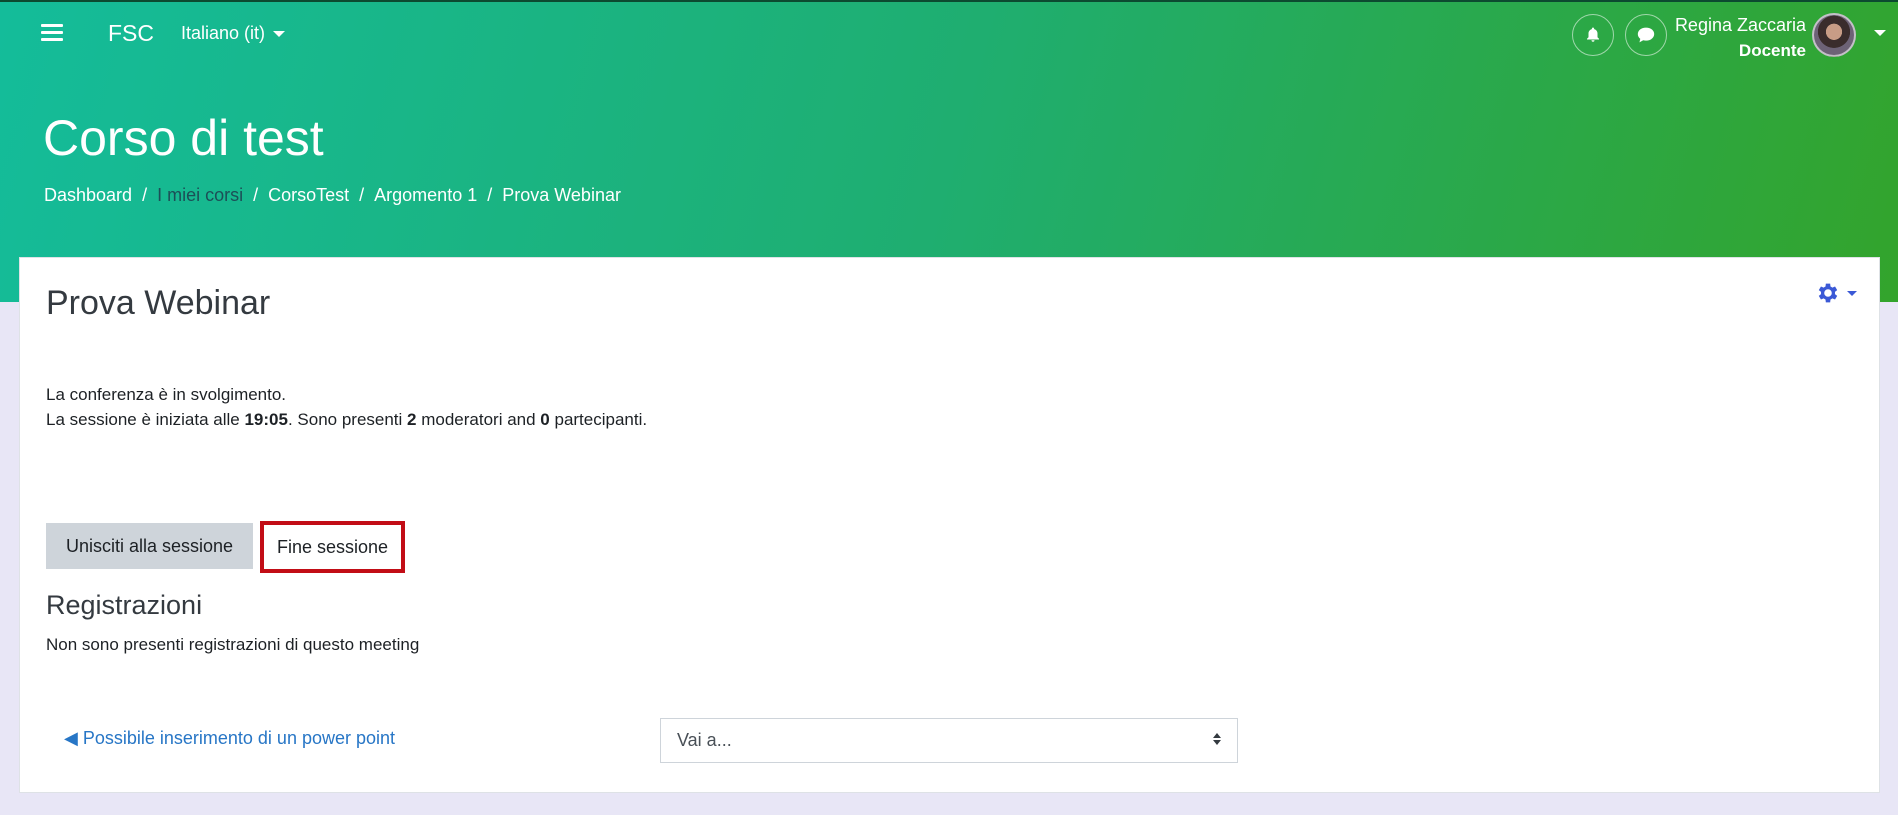  I want to click on site-brand: FSC, so click(131, 33).